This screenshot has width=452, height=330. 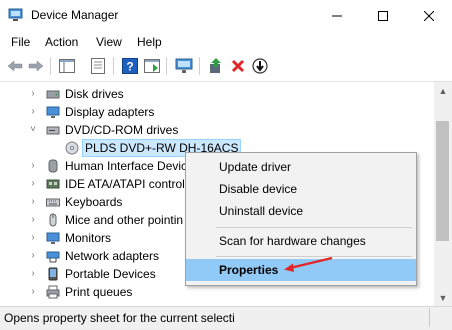 What do you see at coordinates (443, 90) in the screenshot?
I see `scroll-up-arrow-icon: ▲` at bounding box center [443, 90].